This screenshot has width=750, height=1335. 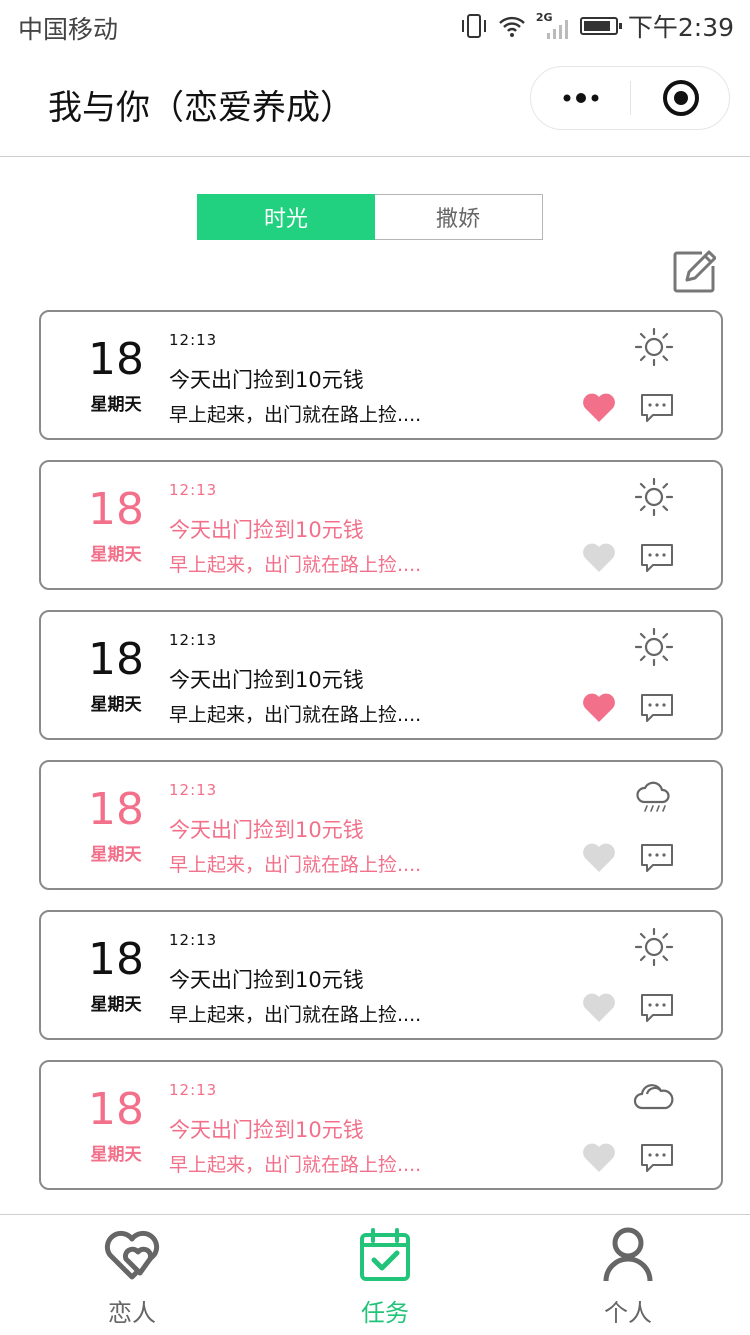 I want to click on person-icon, so click(x=628, y=1254).